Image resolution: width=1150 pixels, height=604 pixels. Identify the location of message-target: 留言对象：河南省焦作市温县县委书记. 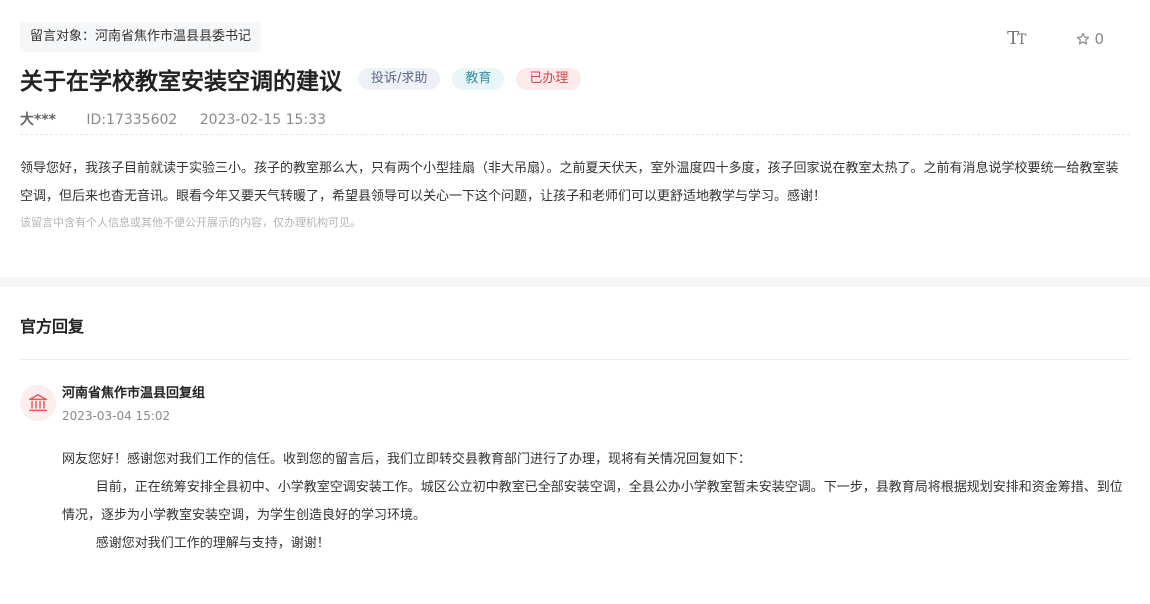
(141, 37).